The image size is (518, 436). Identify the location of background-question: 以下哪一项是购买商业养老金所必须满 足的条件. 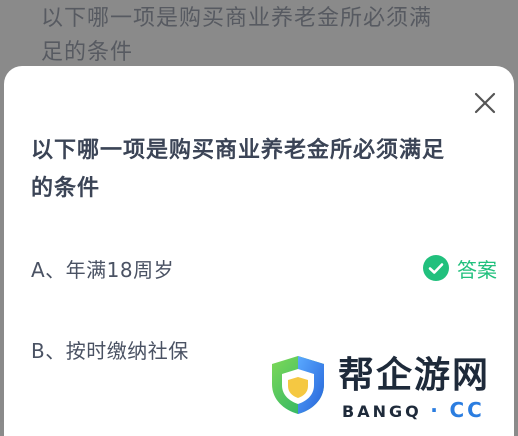
(266, 36).